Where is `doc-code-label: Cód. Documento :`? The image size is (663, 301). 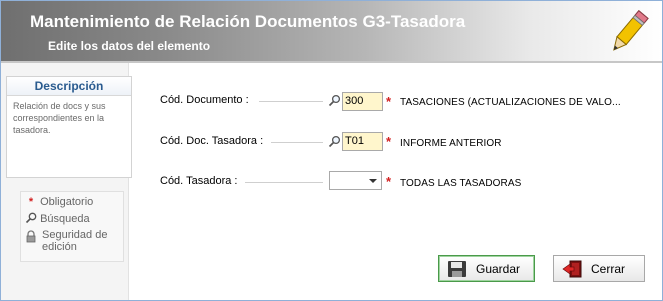 doc-code-label: Cód. Documento : is located at coordinates (204, 100).